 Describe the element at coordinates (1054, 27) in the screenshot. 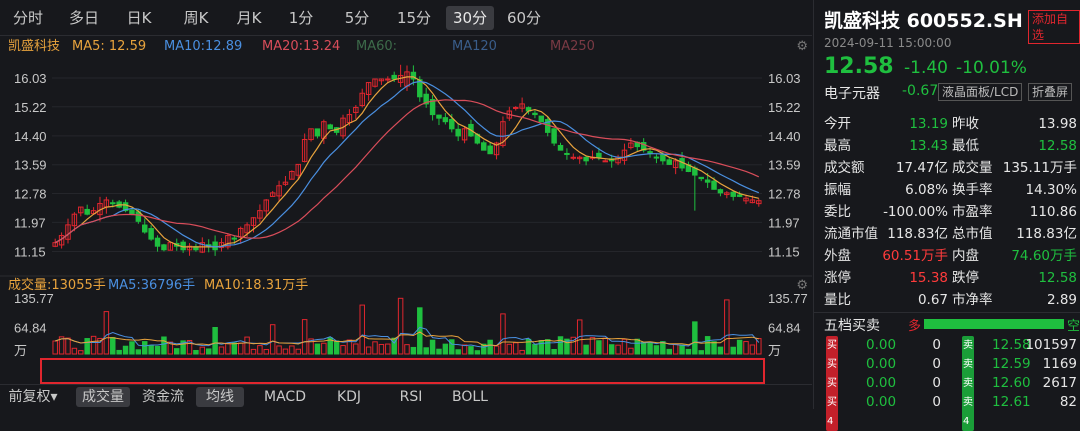

I see `add-watchlist-button: 添加自选` at that location.